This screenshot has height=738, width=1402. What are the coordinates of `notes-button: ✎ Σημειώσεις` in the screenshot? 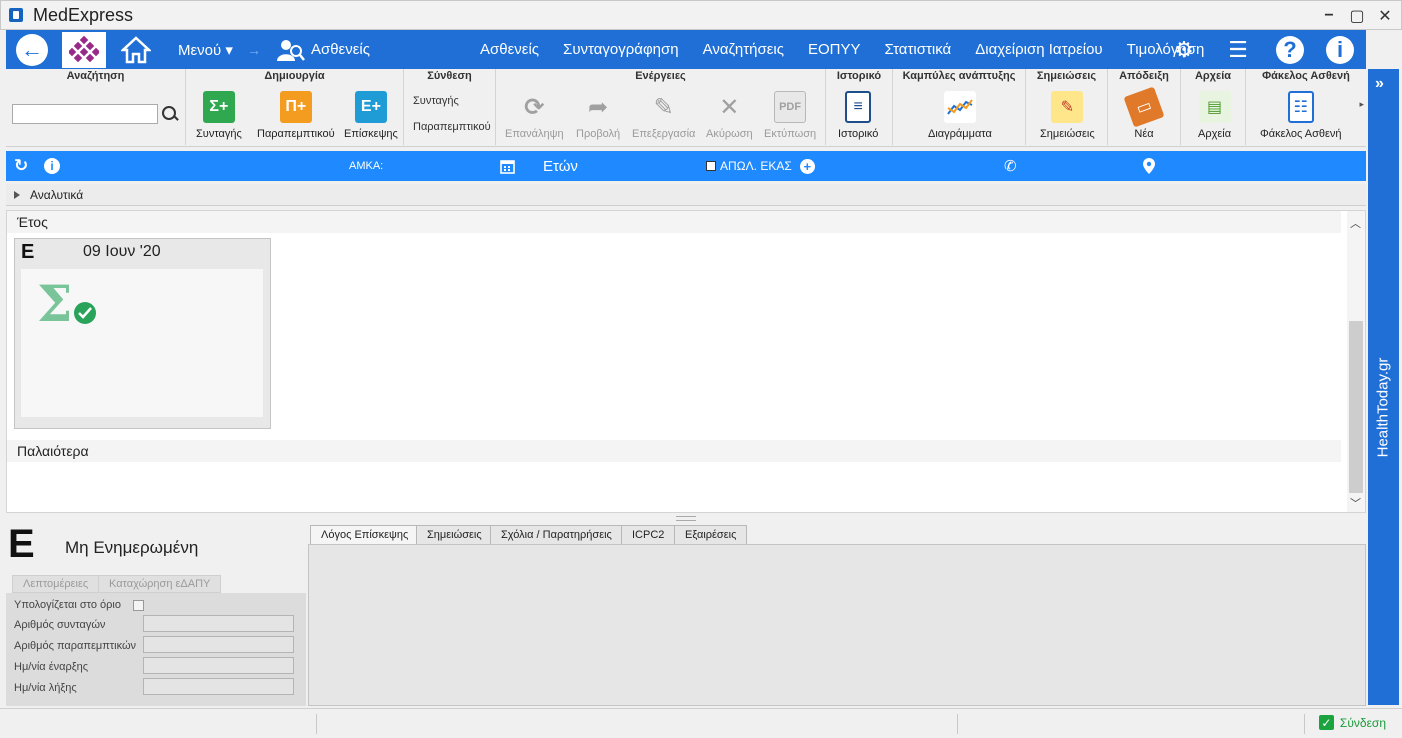 It's located at (1067, 115).